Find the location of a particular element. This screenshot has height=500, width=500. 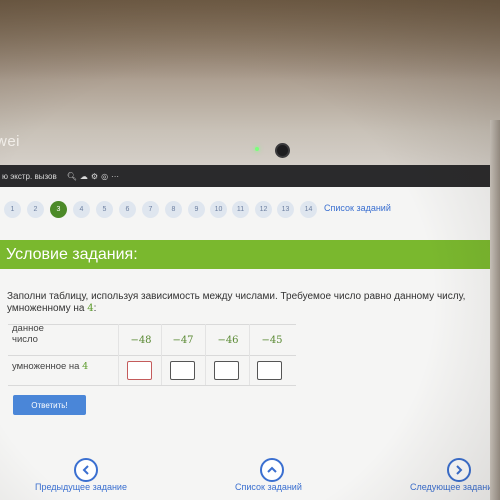

next-task-label: Следующее задание is located at coordinates (451, 487).